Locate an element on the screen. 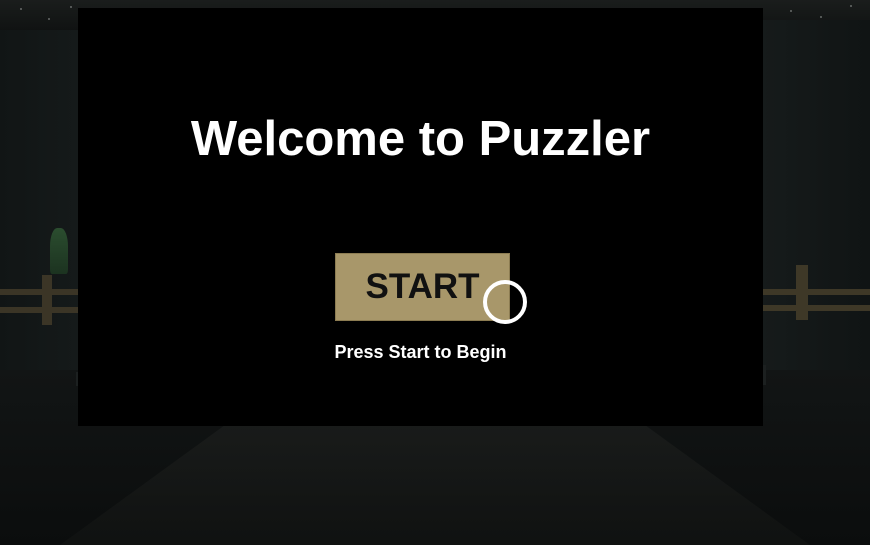 Image resolution: width=870 pixels, height=545 pixels. right-fence is located at coordinates (810, 292).